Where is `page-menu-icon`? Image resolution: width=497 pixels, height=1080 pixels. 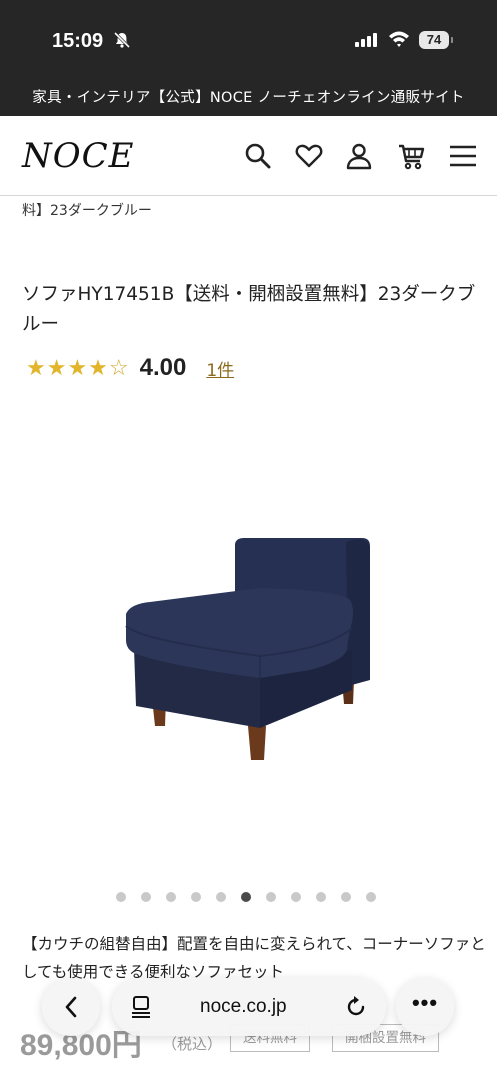
page-menu-icon is located at coordinates (141, 1007).